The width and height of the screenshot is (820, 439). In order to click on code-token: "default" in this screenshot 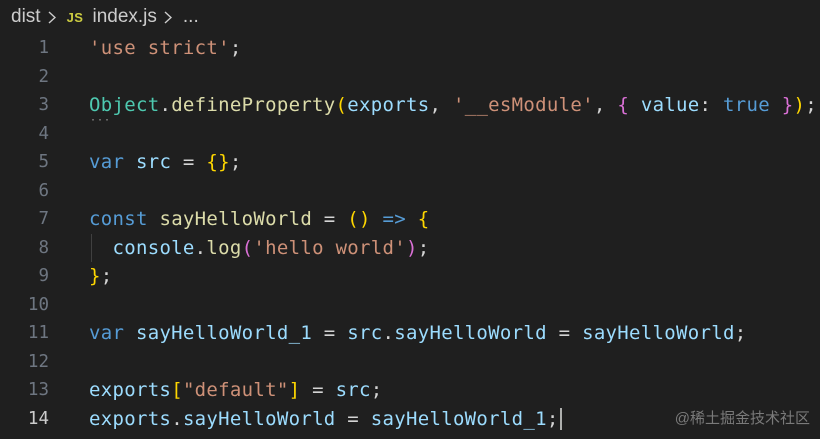, I will do `click(235, 390)`.